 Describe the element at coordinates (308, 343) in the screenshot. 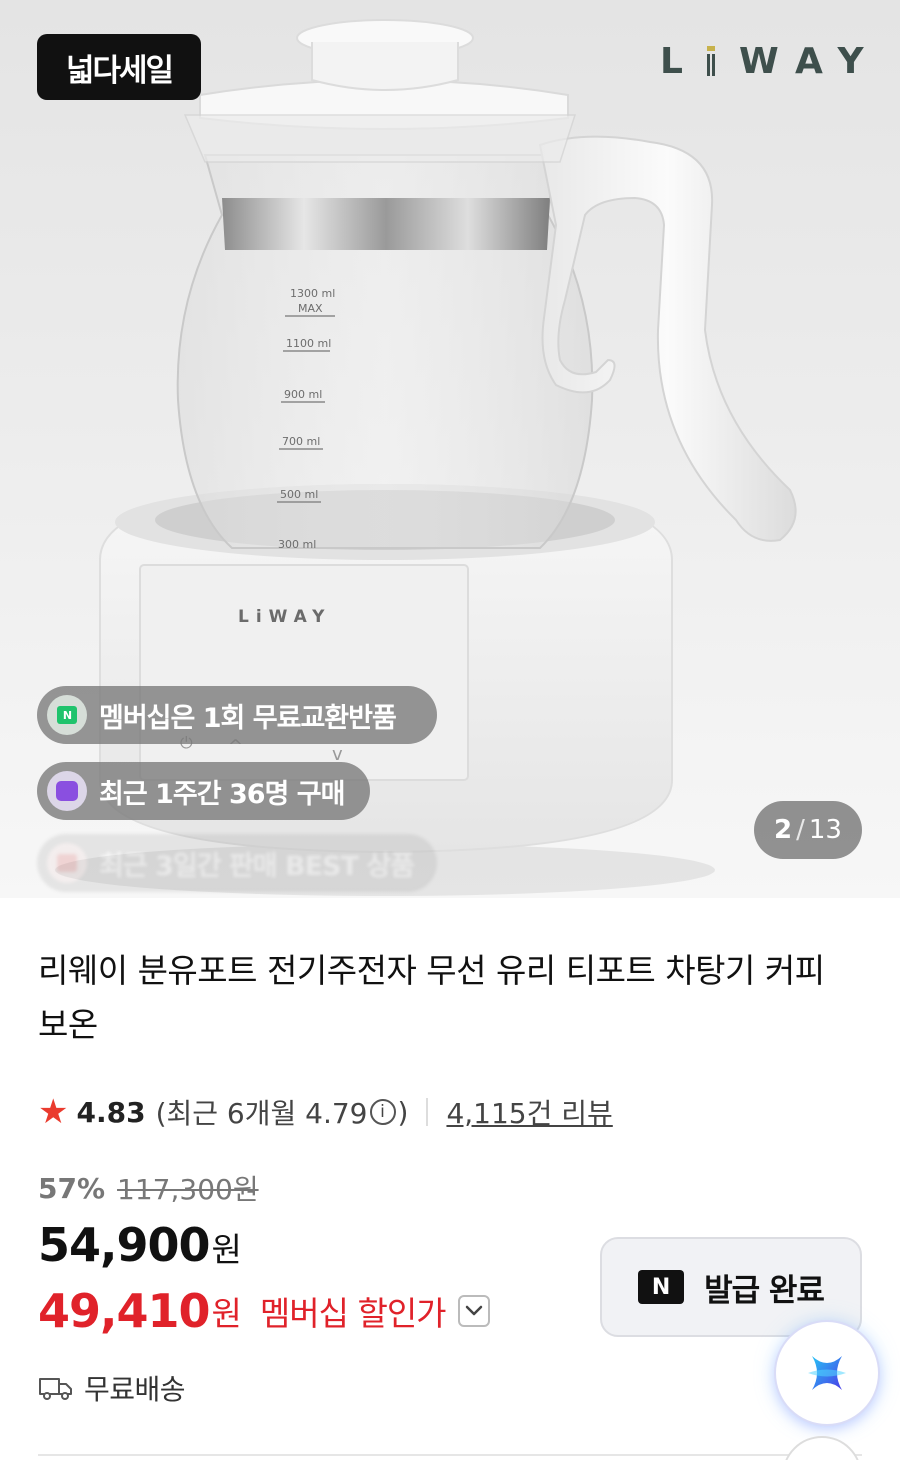

I see `svg-text: 1100 ml` at that location.